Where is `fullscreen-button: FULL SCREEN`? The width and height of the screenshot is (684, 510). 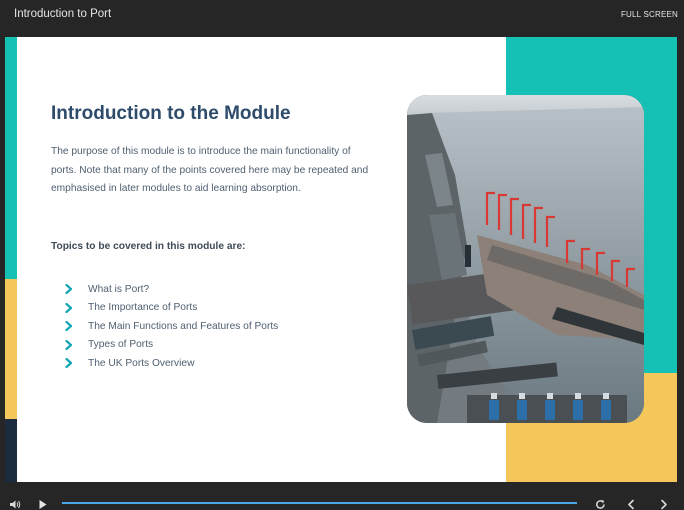
fullscreen-button: FULL SCREEN is located at coordinates (649, 14).